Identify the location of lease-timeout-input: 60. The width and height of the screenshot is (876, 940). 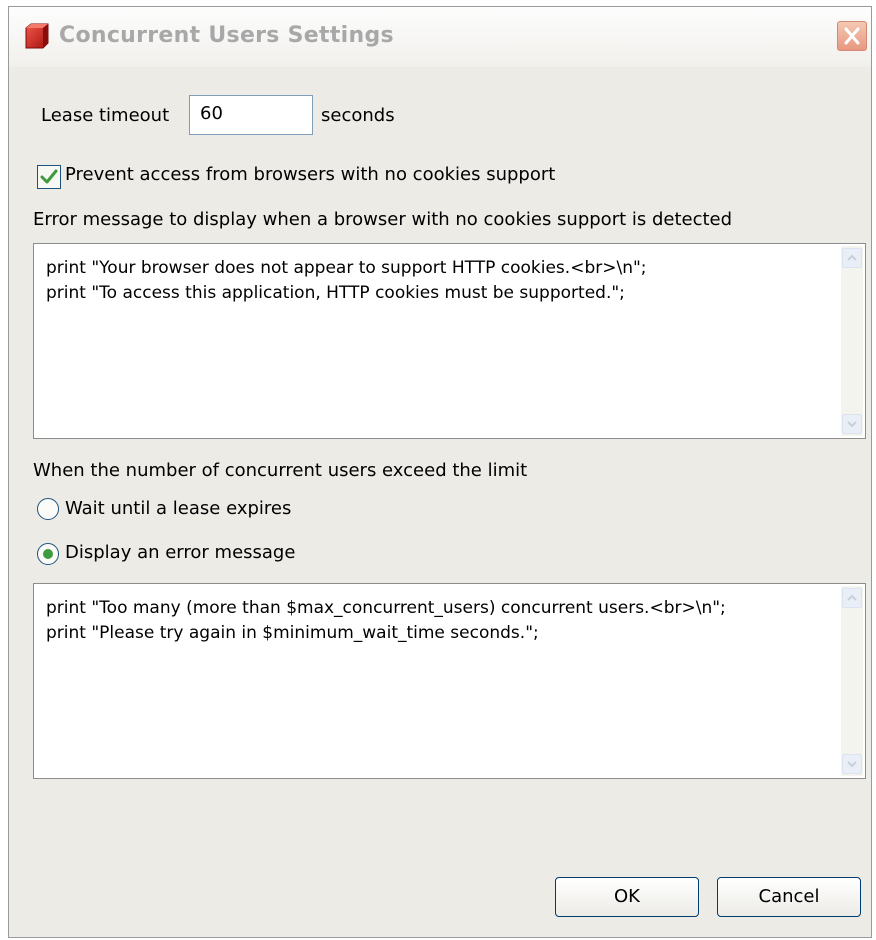
(251, 115).